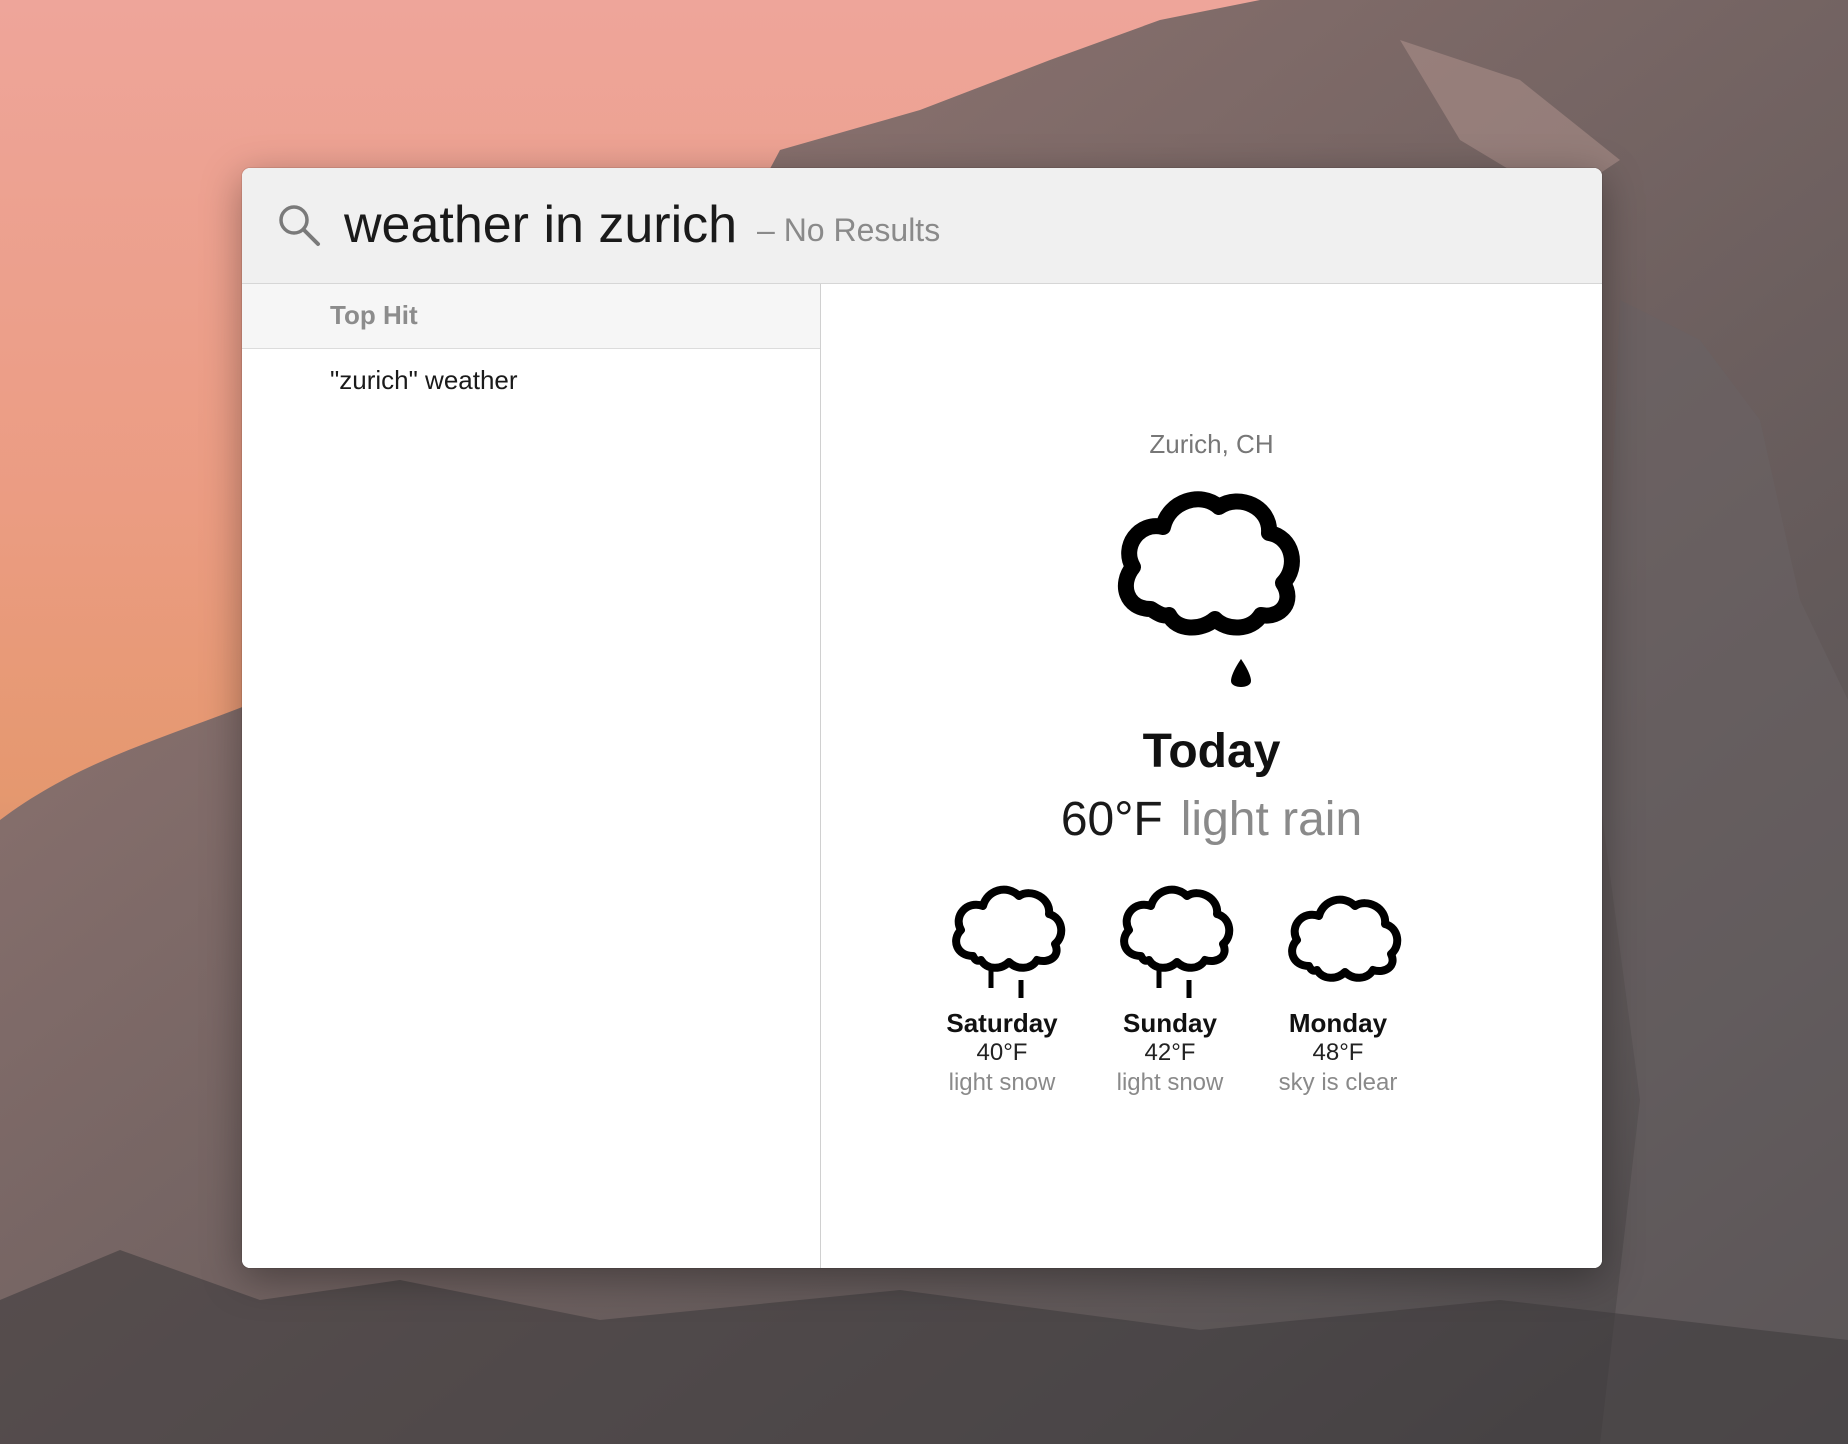 Image resolution: width=1848 pixels, height=1444 pixels. What do you see at coordinates (1338, 986) in the screenshot?
I see `forecast-day-monday: Monday 48°F sky is clear` at bounding box center [1338, 986].